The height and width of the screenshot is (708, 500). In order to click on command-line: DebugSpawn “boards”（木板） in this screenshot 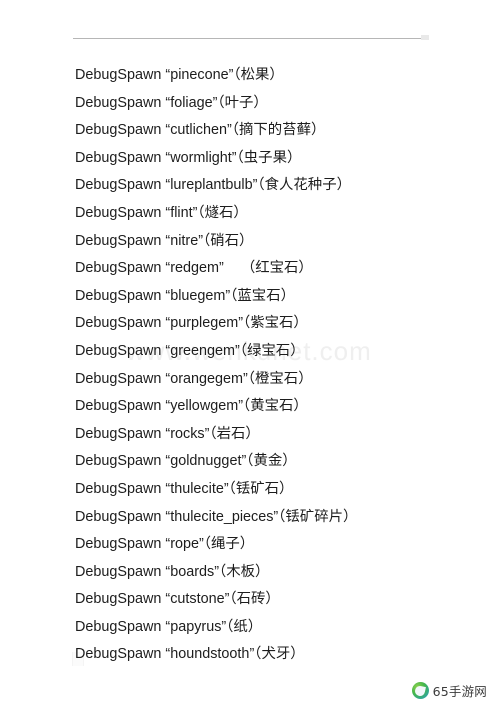, I will do `click(172, 571)`.